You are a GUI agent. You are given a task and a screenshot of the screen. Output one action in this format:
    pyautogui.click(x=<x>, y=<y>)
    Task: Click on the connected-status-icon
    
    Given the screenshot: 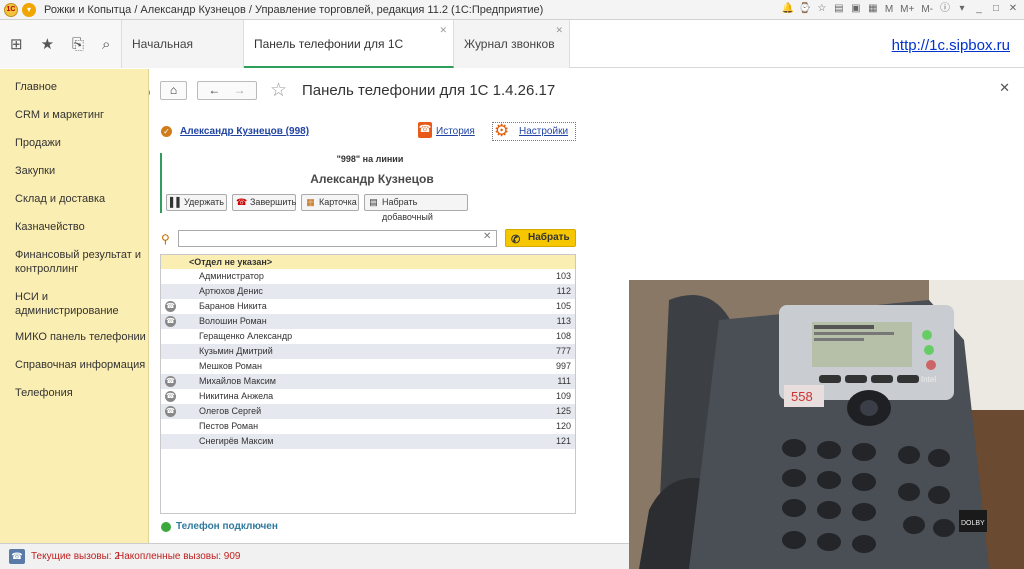 What is the action you would take?
    pyautogui.click(x=166, y=527)
    